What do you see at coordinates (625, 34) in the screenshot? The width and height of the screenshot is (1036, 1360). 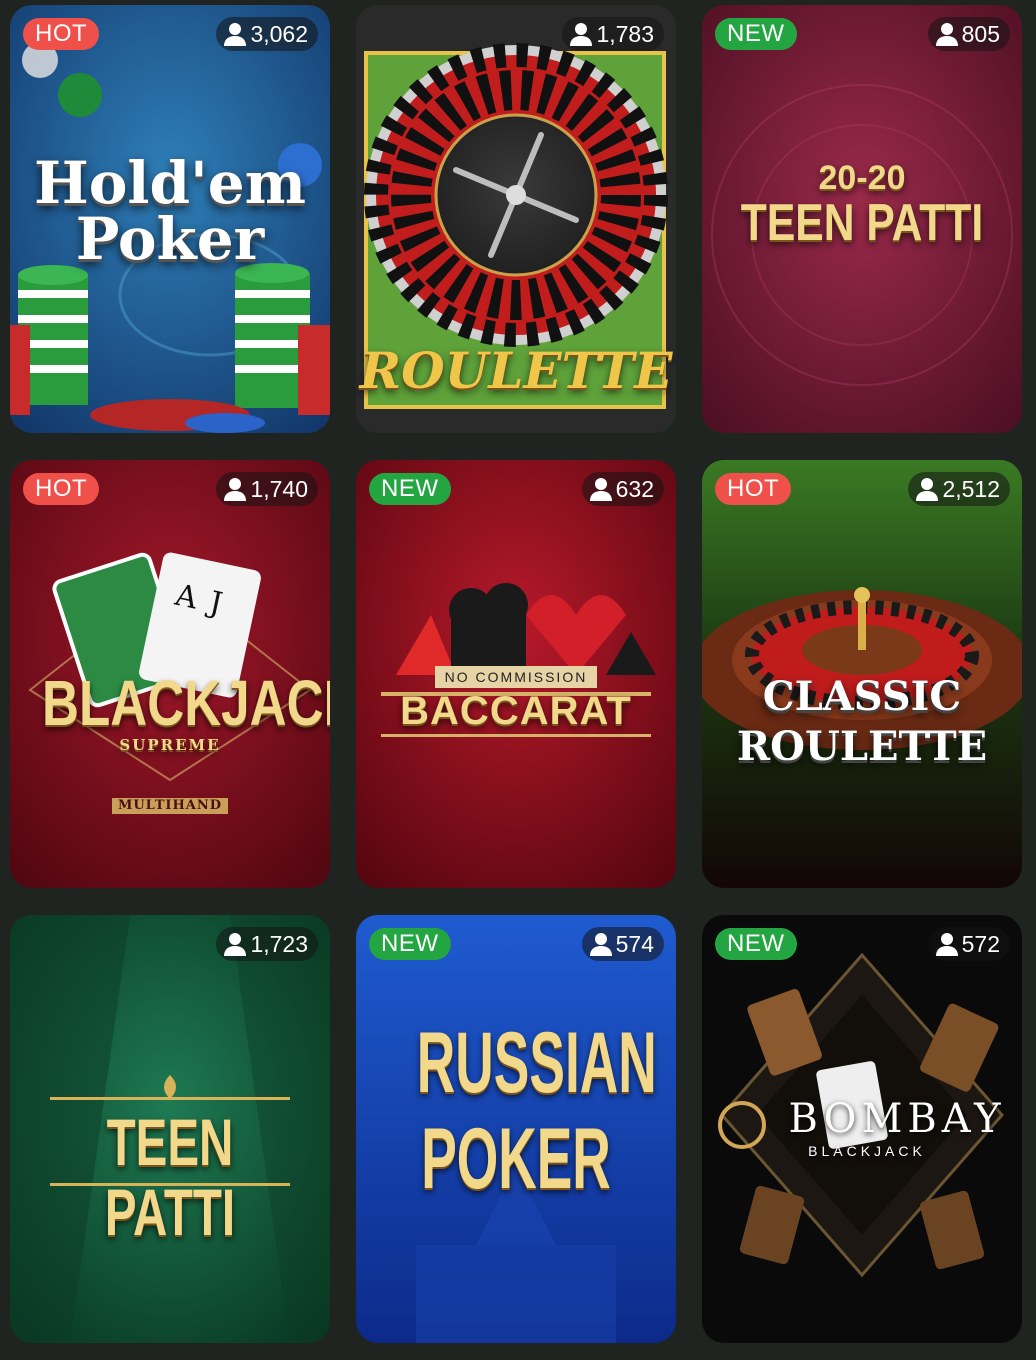 I see `player-count-value: 1,783` at bounding box center [625, 34].